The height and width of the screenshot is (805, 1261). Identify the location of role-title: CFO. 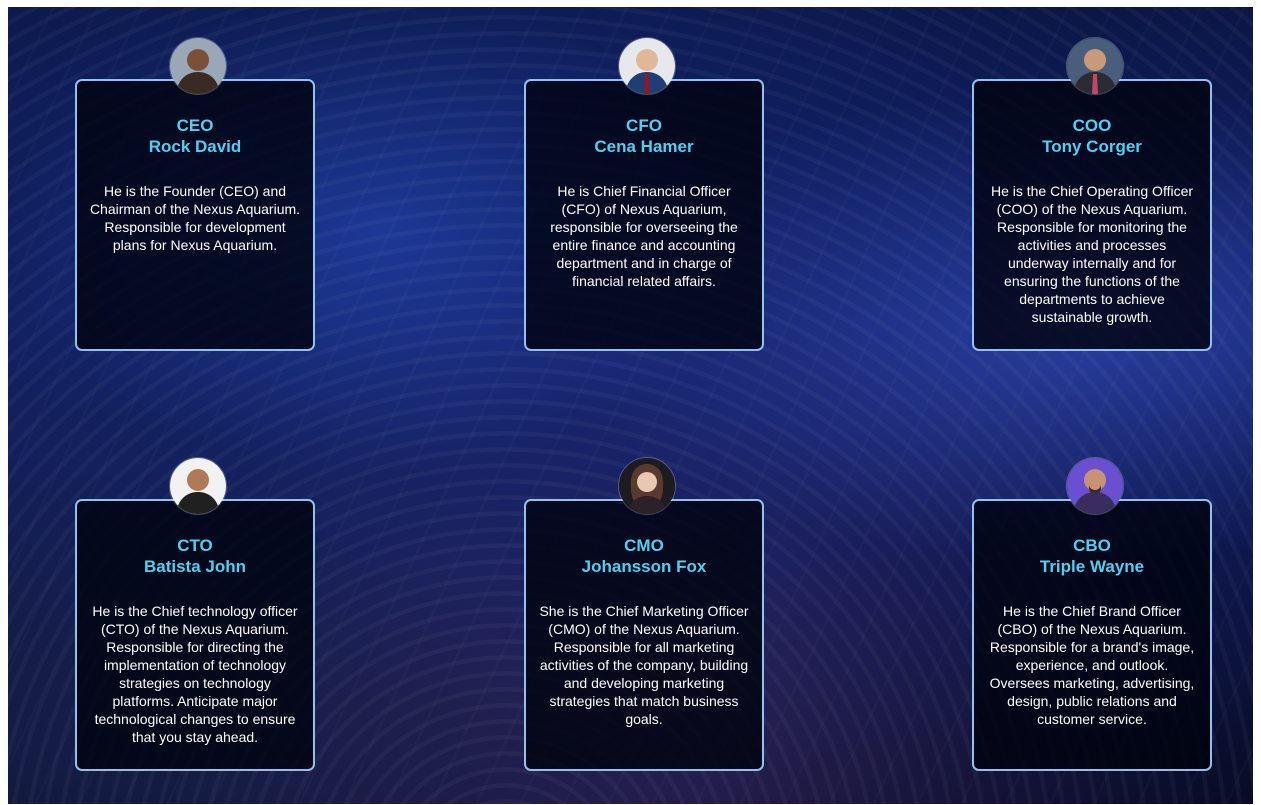
(644, 125).